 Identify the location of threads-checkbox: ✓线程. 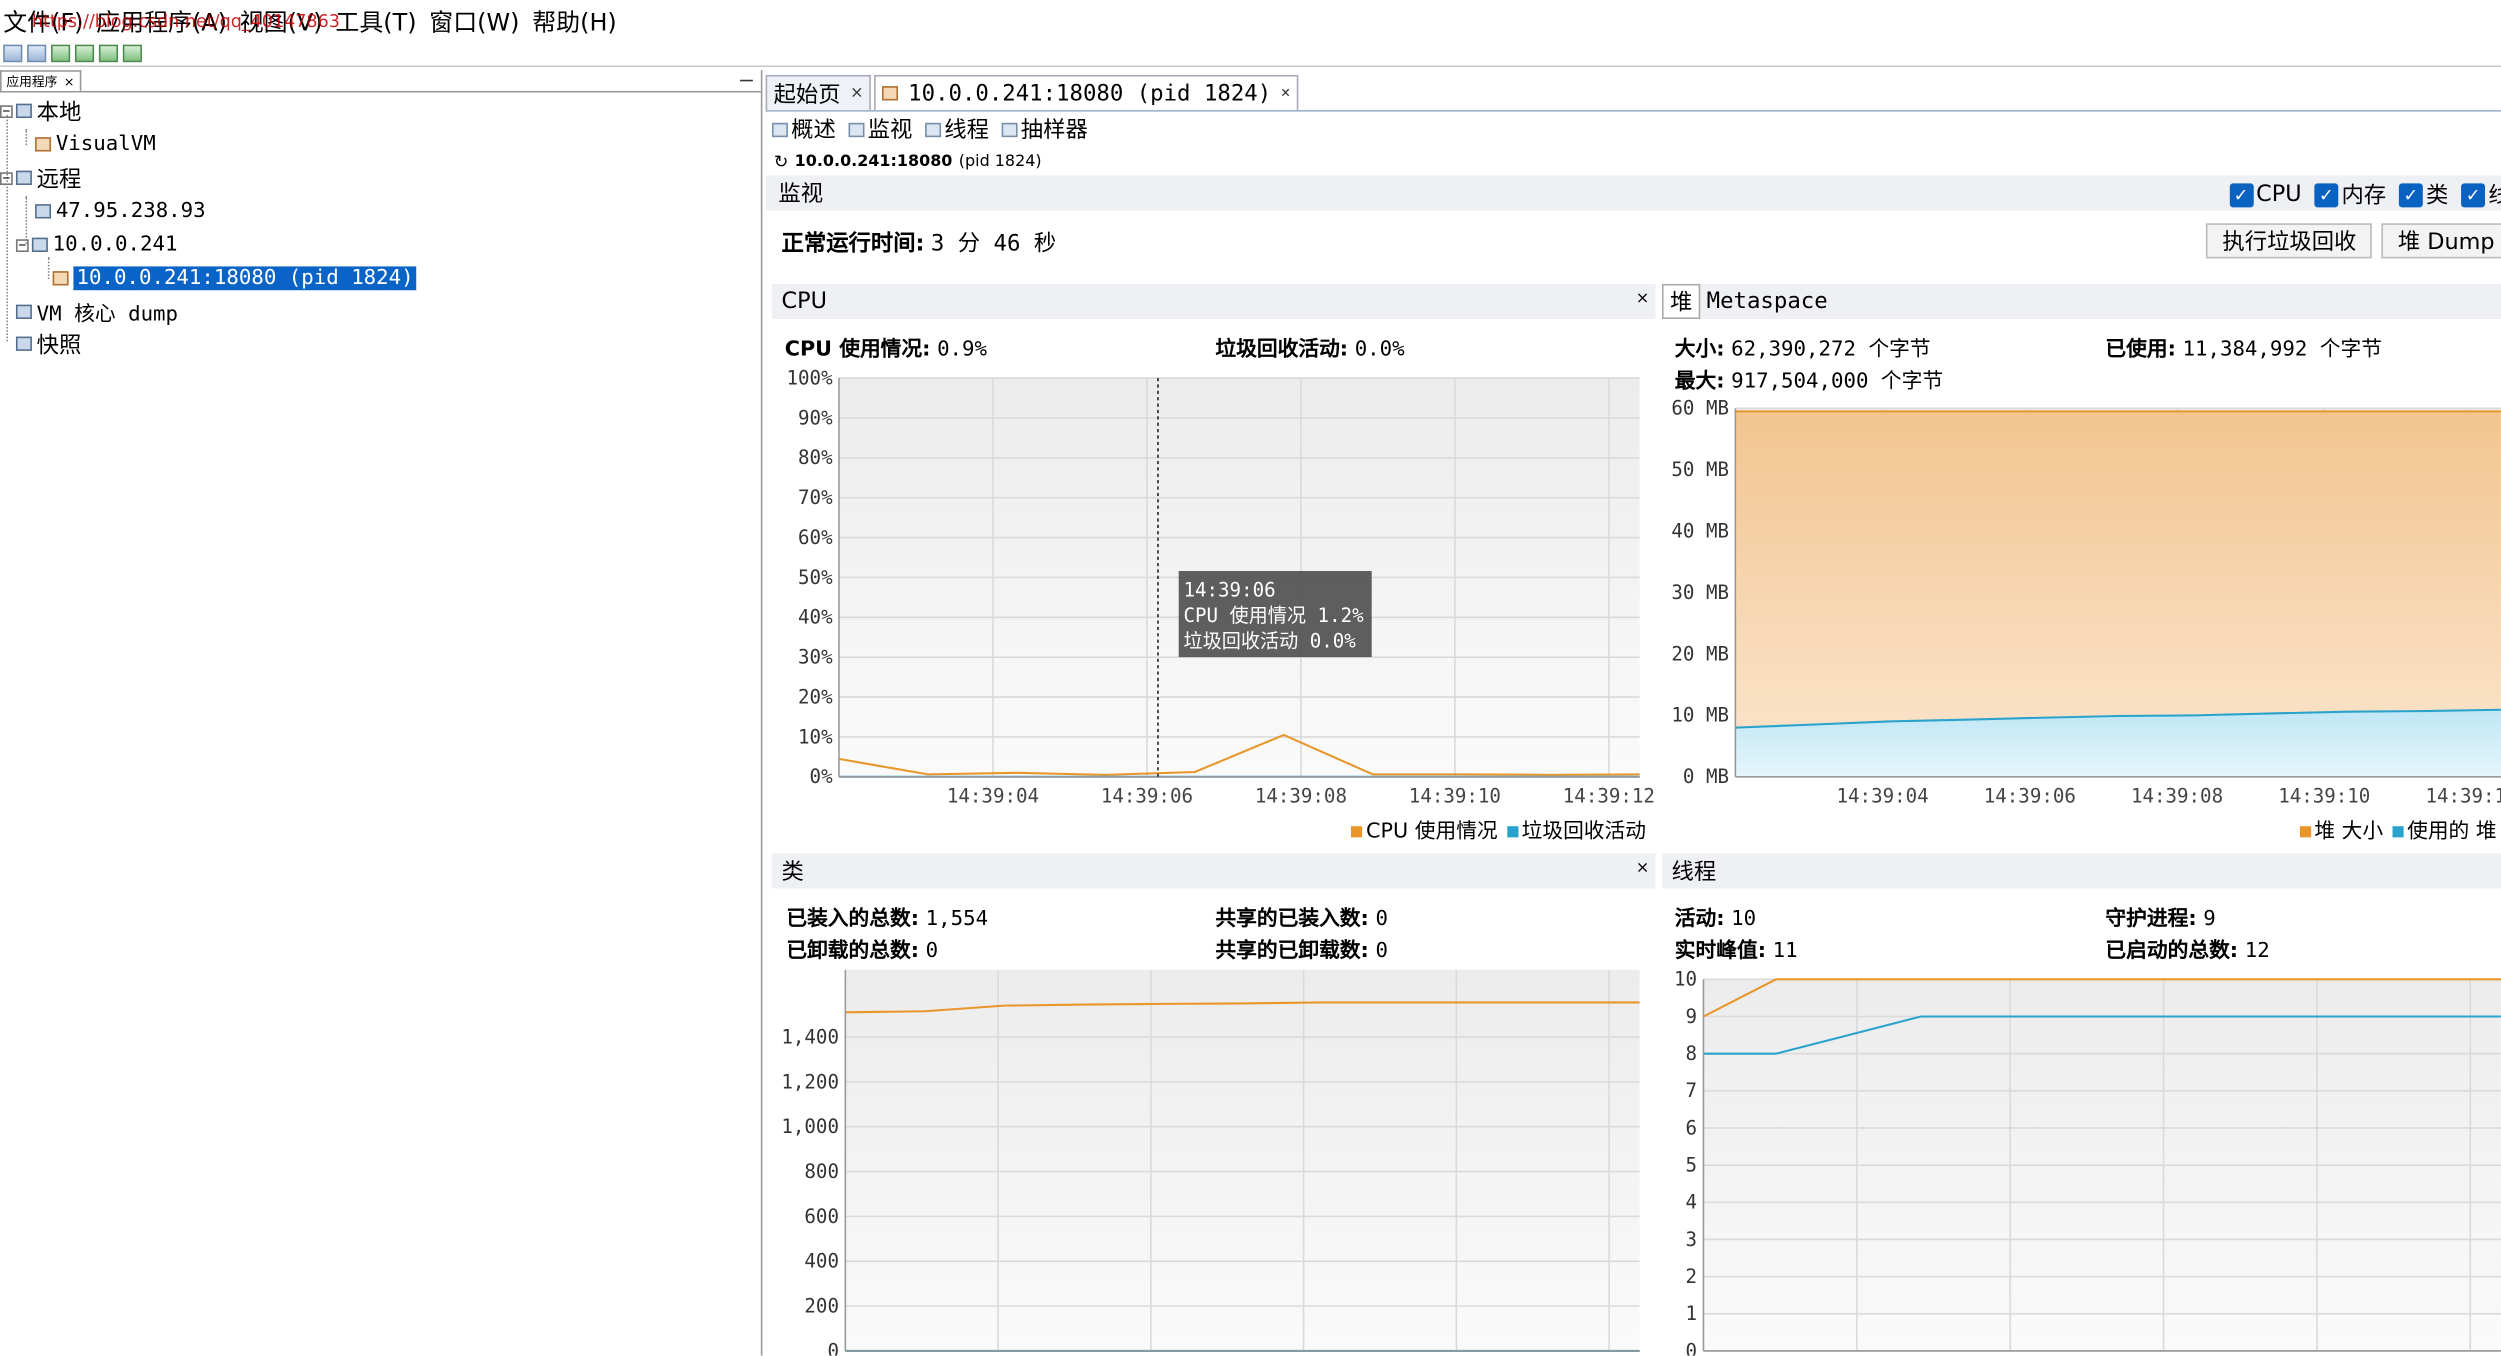
(2481, 195).